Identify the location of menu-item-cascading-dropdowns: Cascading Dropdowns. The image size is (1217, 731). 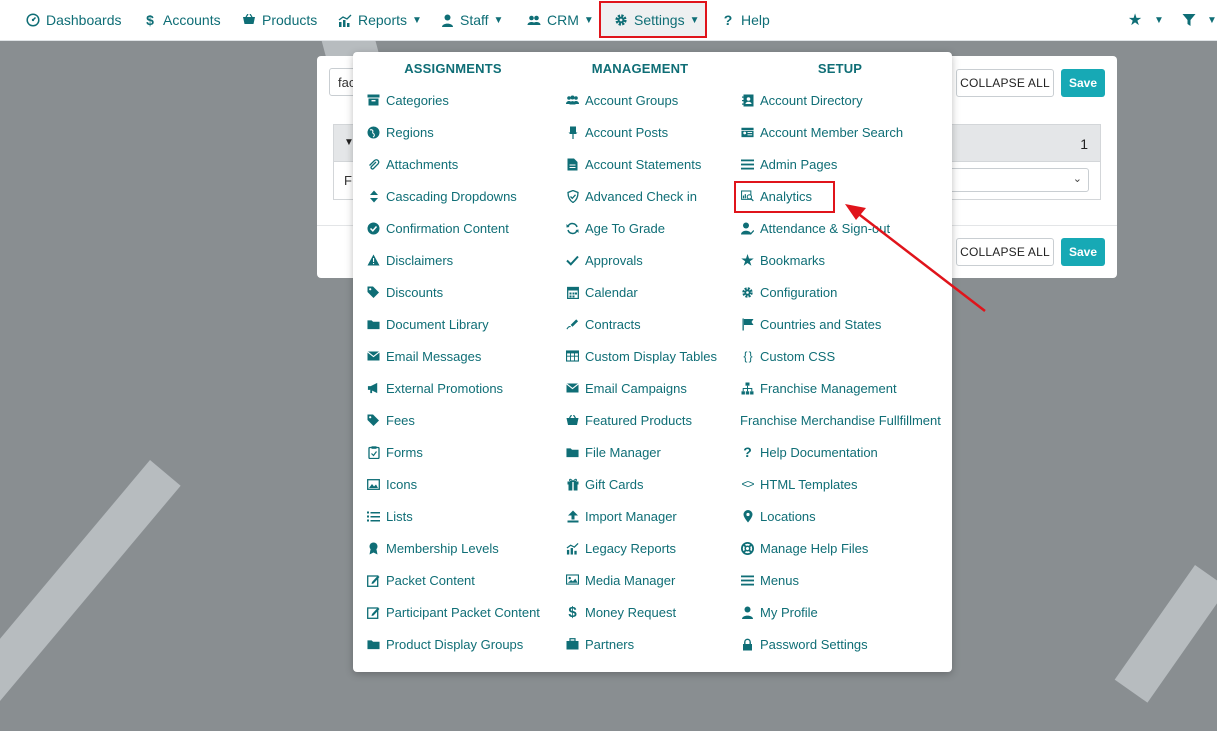
(442, 196).